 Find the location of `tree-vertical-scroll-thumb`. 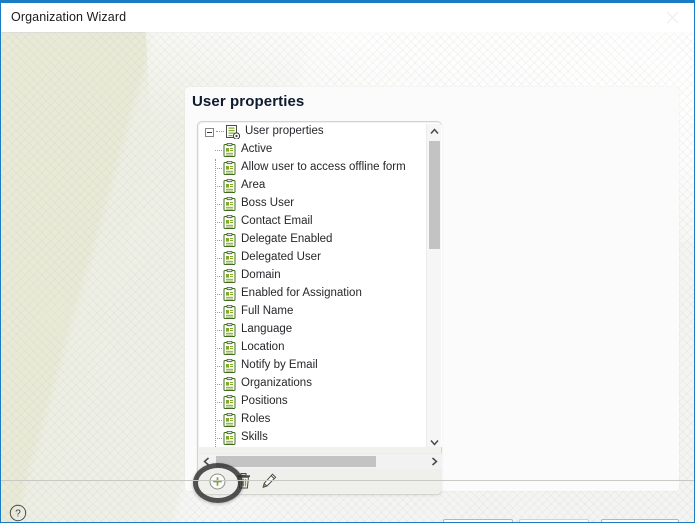

tree-vertical-scroll-thumb is located at coordinates (434, 195).